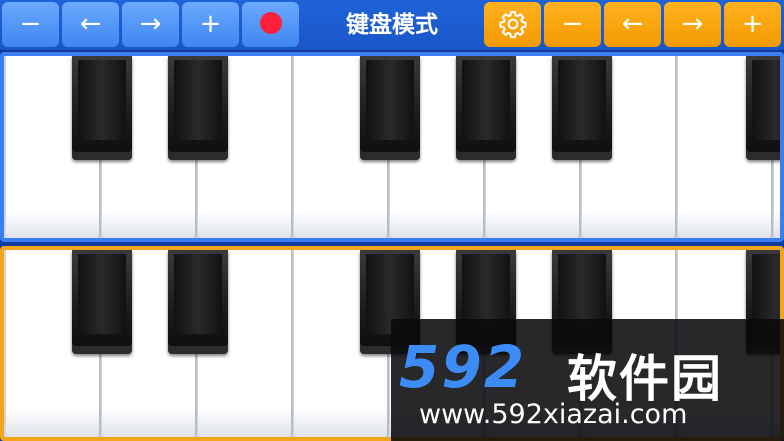 This screenshot has width=784, height=441. I want to click on shift-left-button-top: ←, so click(90, 24).